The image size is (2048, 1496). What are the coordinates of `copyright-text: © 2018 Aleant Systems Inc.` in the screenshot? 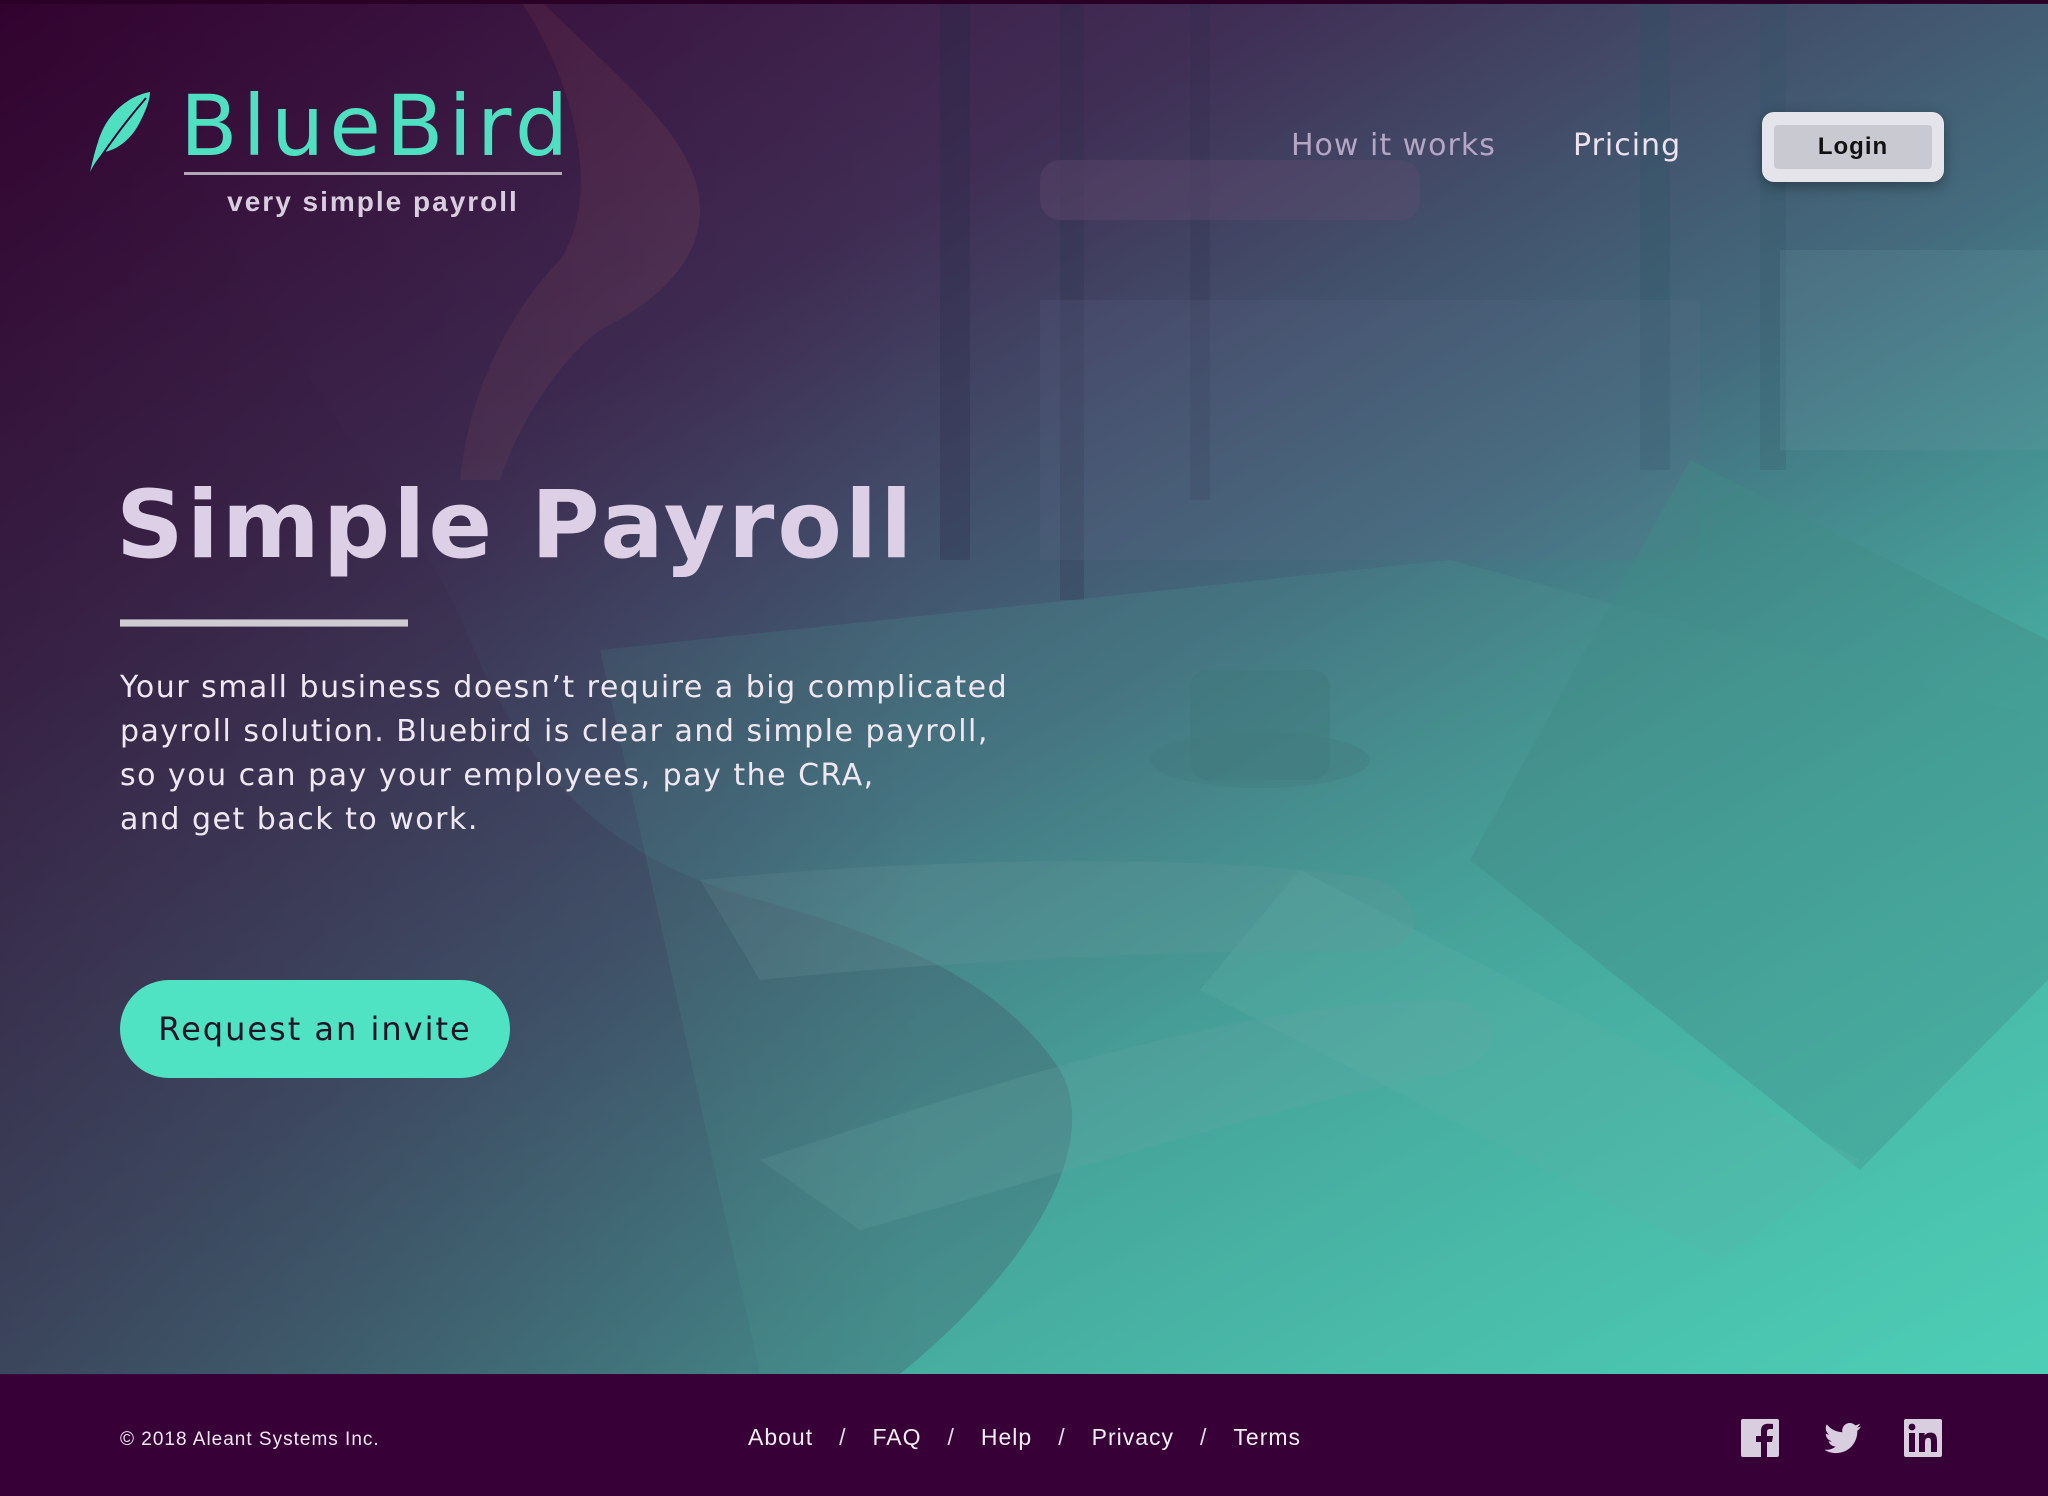 It's located at (250, 1439).